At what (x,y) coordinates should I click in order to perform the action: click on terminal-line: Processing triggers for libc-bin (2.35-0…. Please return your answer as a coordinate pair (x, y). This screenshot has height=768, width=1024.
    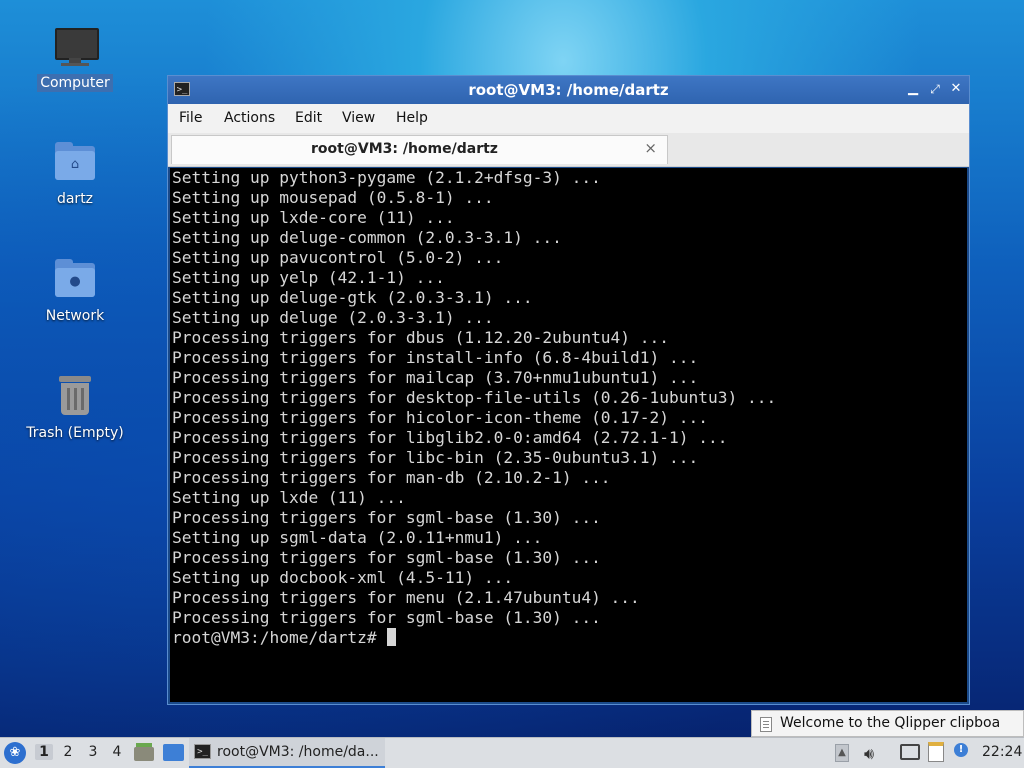
    Looking at the image, I should click on (435, 457).